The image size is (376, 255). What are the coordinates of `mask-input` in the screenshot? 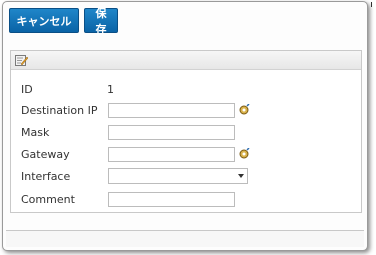 It's located at (171, 132).